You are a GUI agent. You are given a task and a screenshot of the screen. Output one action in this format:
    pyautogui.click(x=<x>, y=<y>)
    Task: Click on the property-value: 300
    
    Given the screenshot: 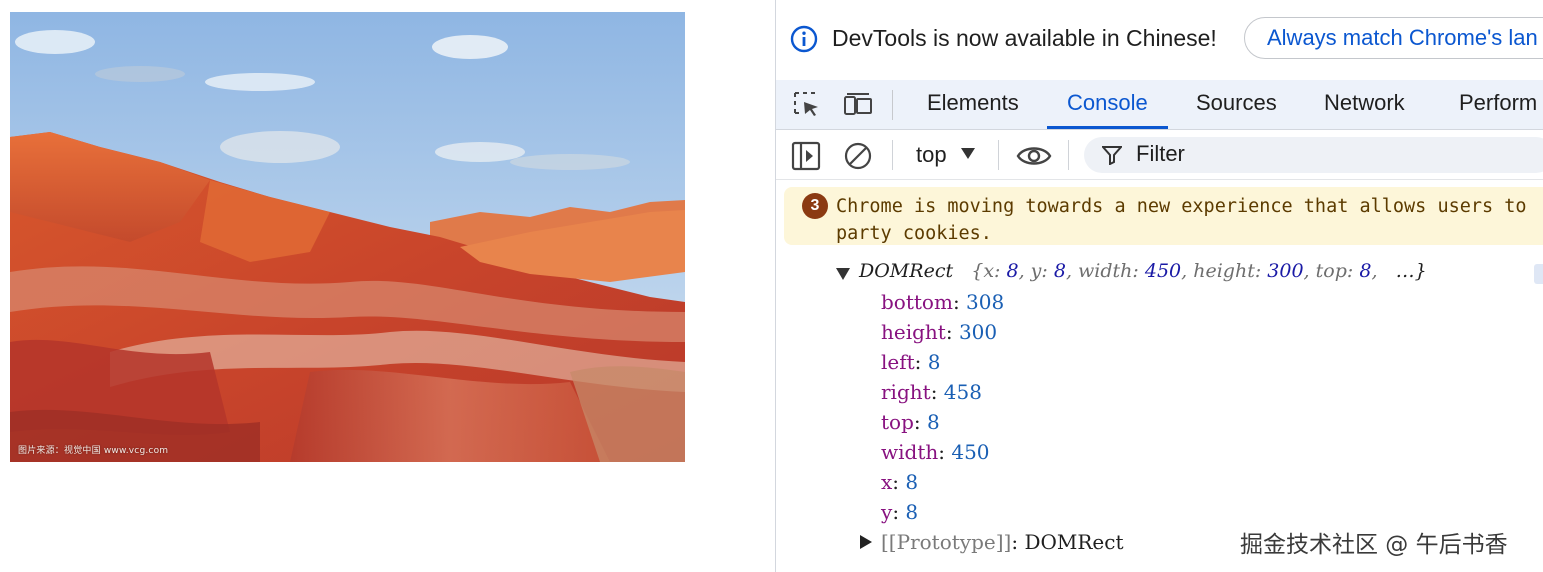 What is the action you would take?
    pyautogui.click(x=978, y=332)
    